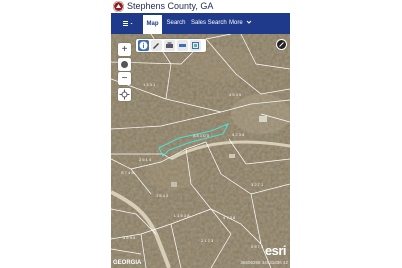 This screenshot has height=268, width=402. I want to click on coordinate-readout: 36606288 34531836 42, so click(264, 262).